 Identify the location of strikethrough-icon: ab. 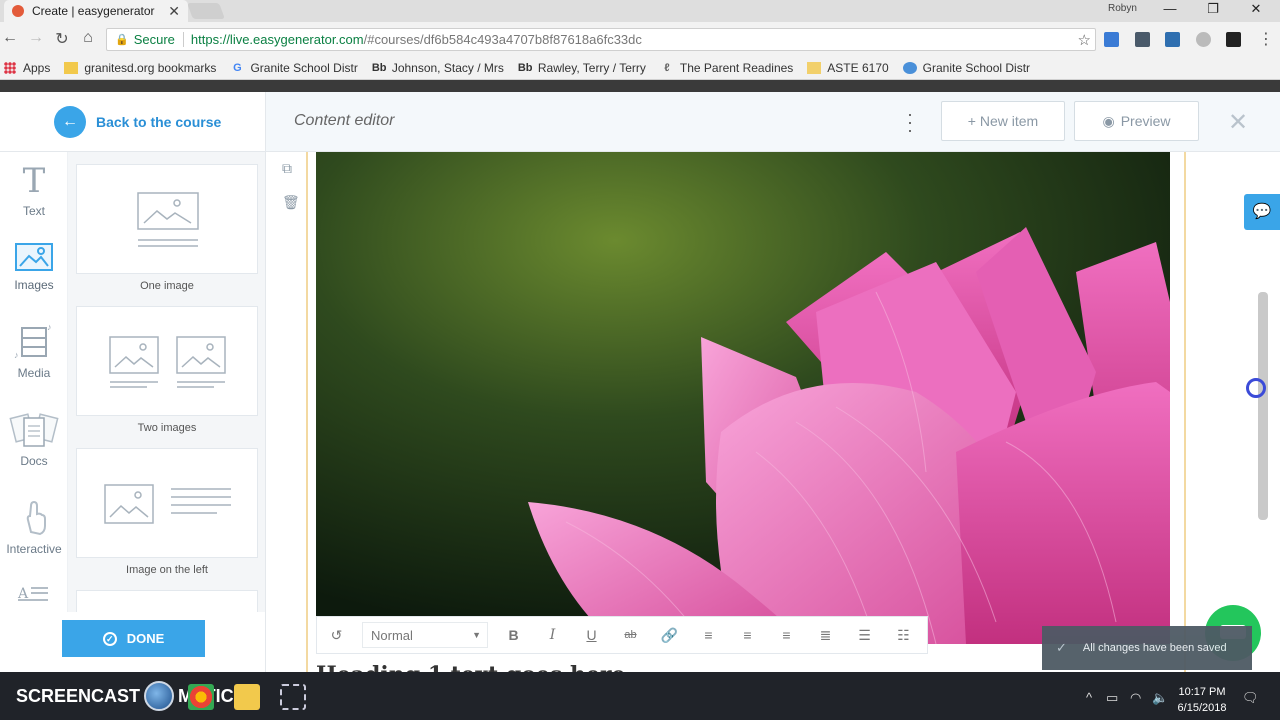
(630, 635).